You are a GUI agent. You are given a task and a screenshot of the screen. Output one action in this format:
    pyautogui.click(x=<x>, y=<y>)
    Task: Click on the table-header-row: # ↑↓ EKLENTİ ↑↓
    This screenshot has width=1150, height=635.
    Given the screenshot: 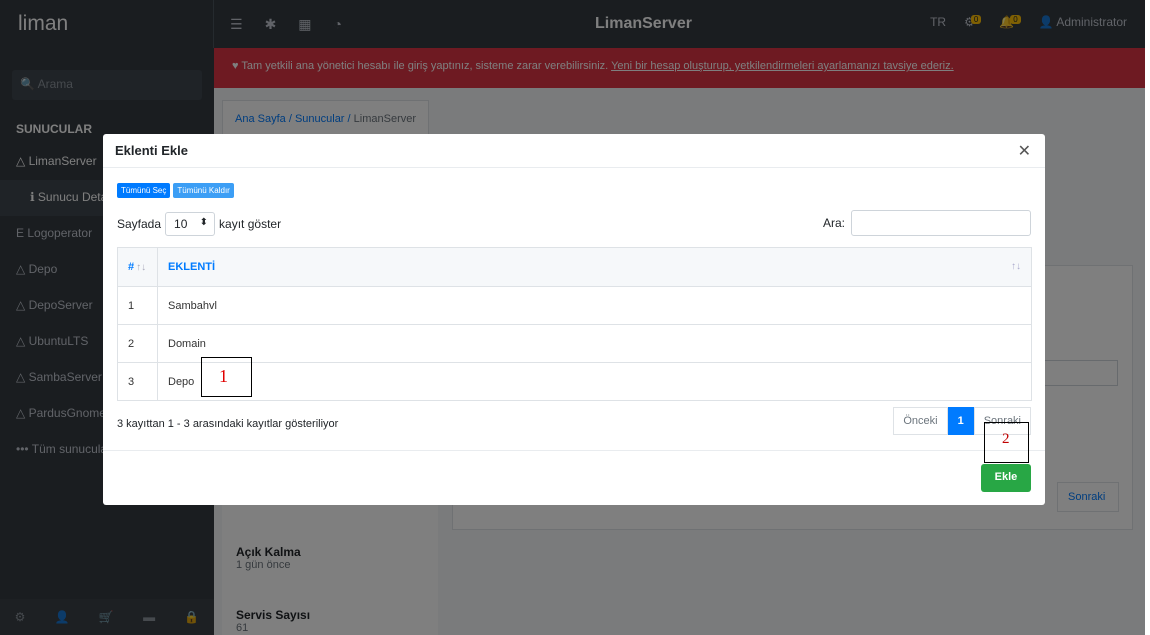 What is the action you would take?
    pyautogui.click(x=574, y=267)
    